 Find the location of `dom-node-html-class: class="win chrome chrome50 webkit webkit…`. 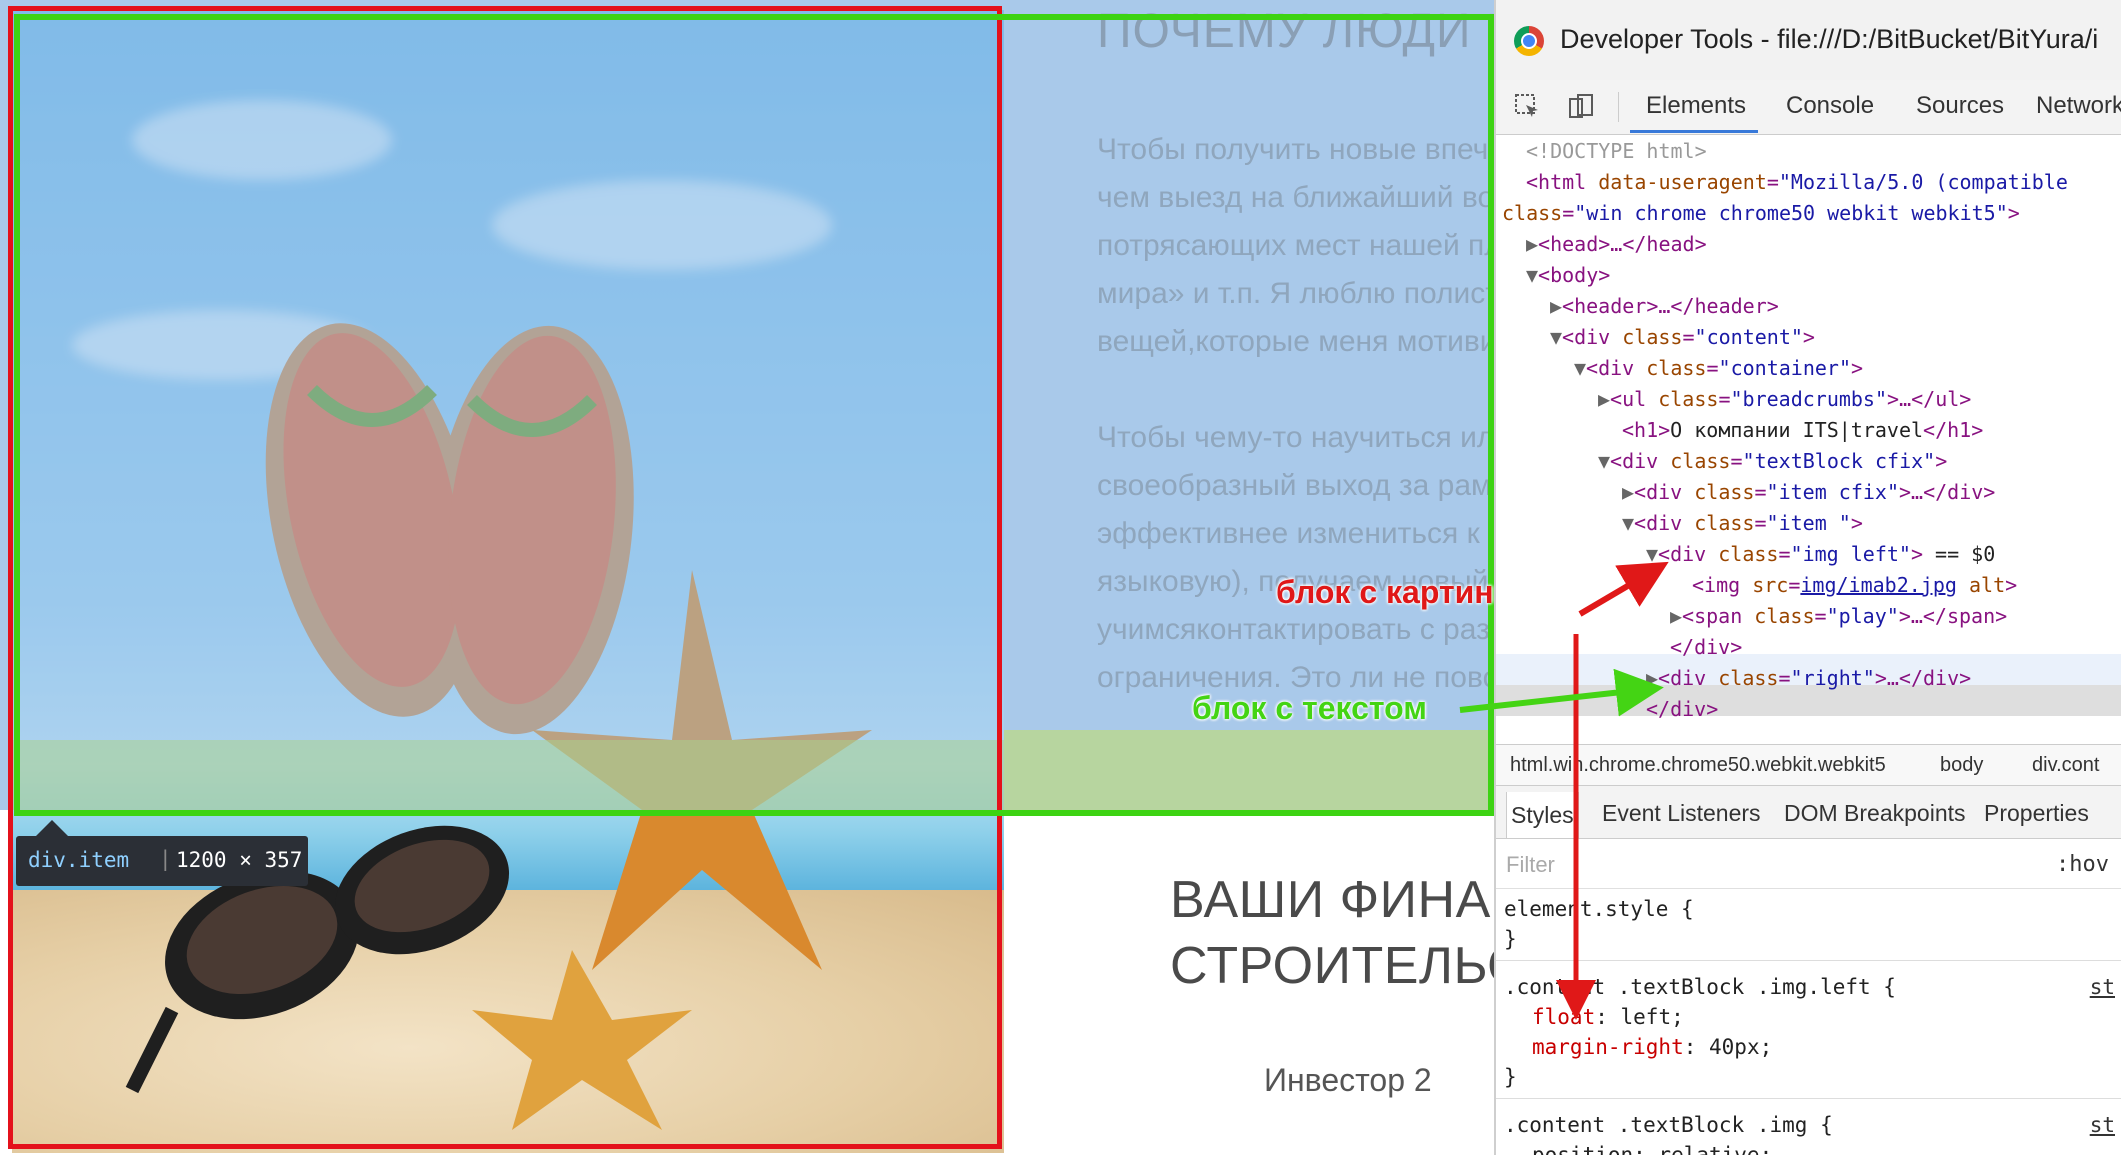

dom-node-html-class: class="win chrome chrome50 webkit webkit… is located at coordinates (1761, 213).